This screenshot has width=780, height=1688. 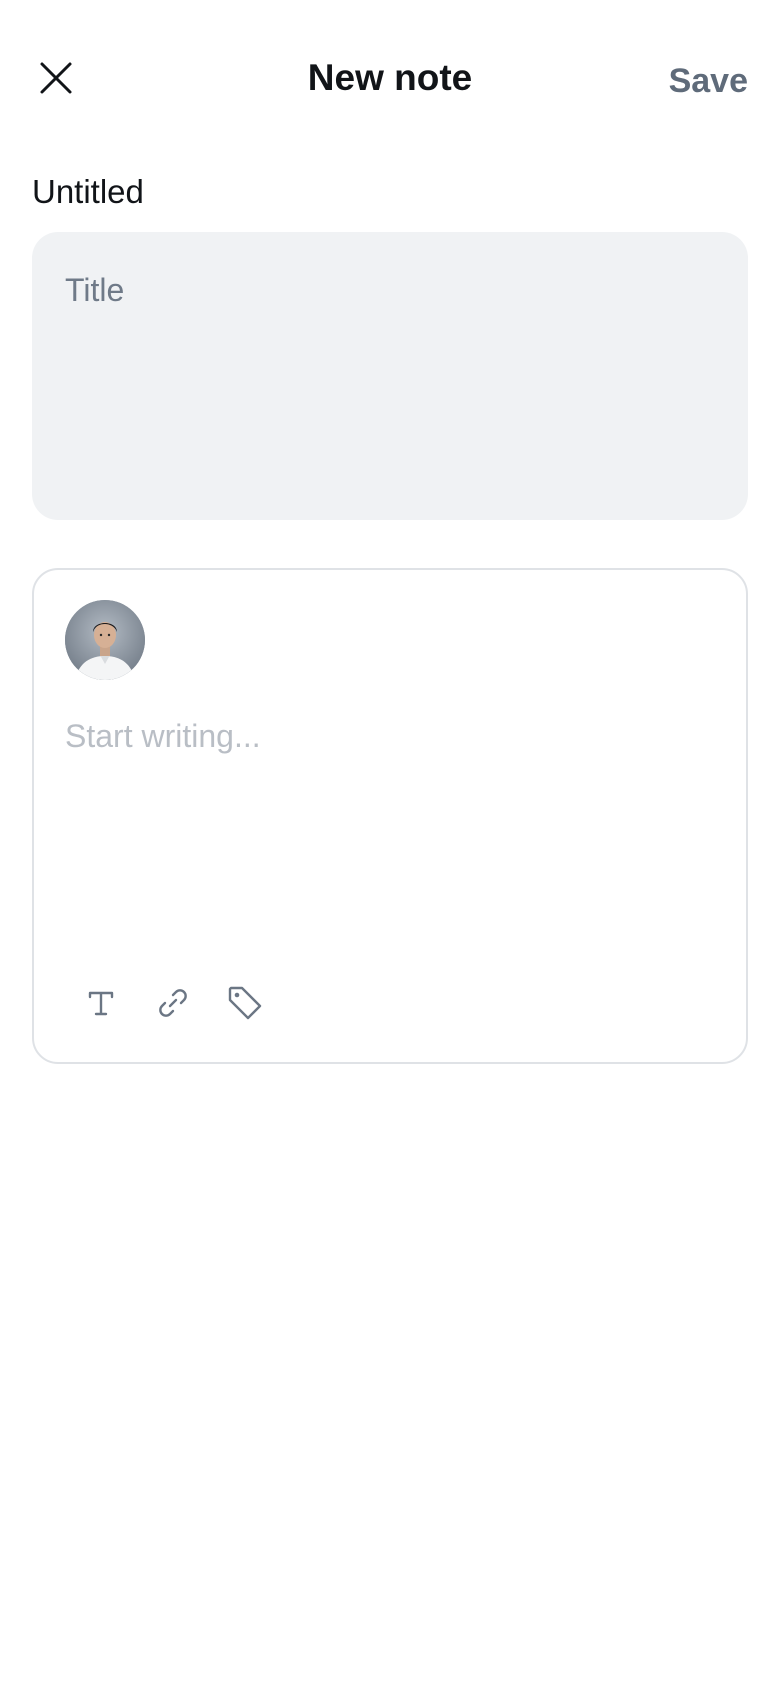 I want to click on note-name-label: Untitled, so click(x=88, y=191).